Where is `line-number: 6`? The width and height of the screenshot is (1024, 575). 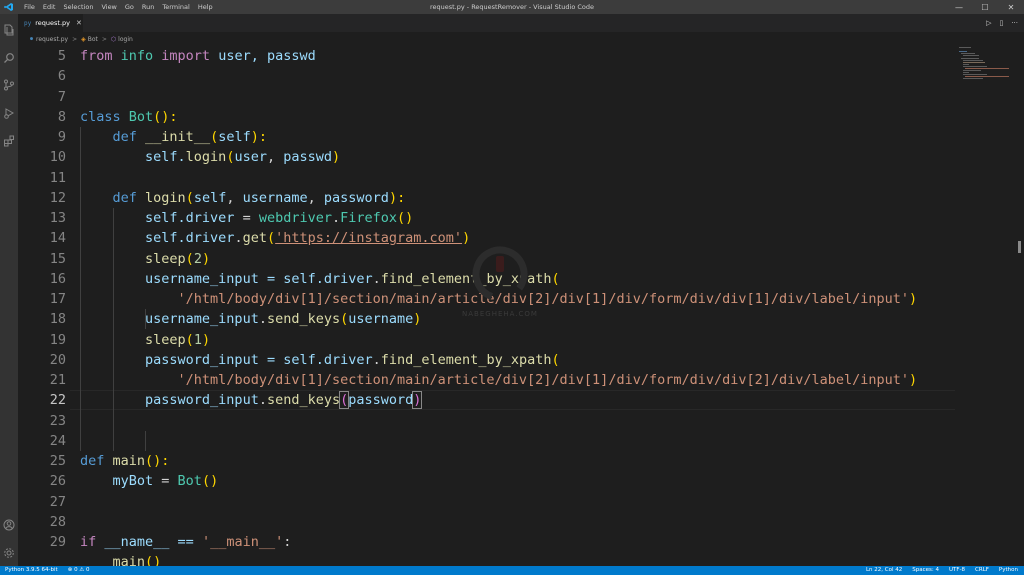
line-number: 6 is located at coordinates (61, 76).